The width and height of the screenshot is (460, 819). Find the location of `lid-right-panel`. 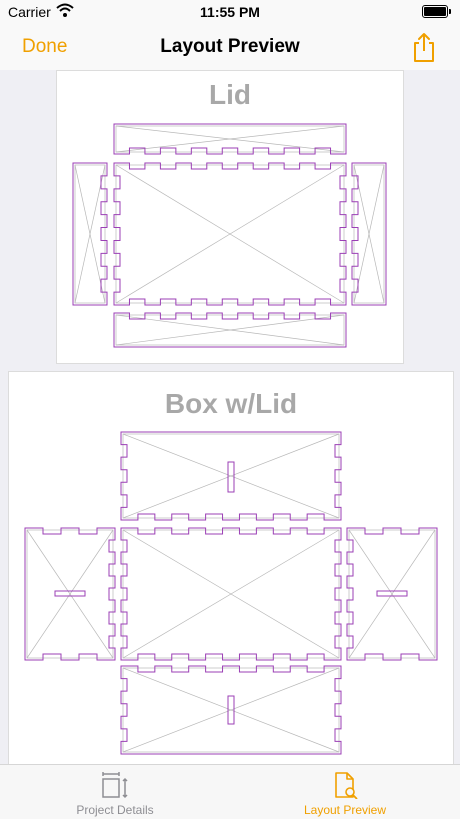

lid-right-panel is located at coordinates (369, 234).